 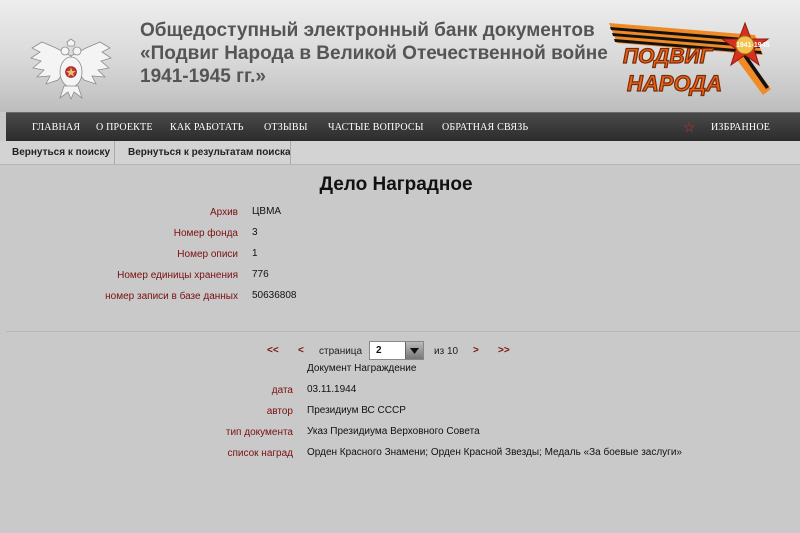 What do you see at coordinates (260, 274) in the screenshot?
I see `case-field-value: 776` at bounding box center [260, 274].